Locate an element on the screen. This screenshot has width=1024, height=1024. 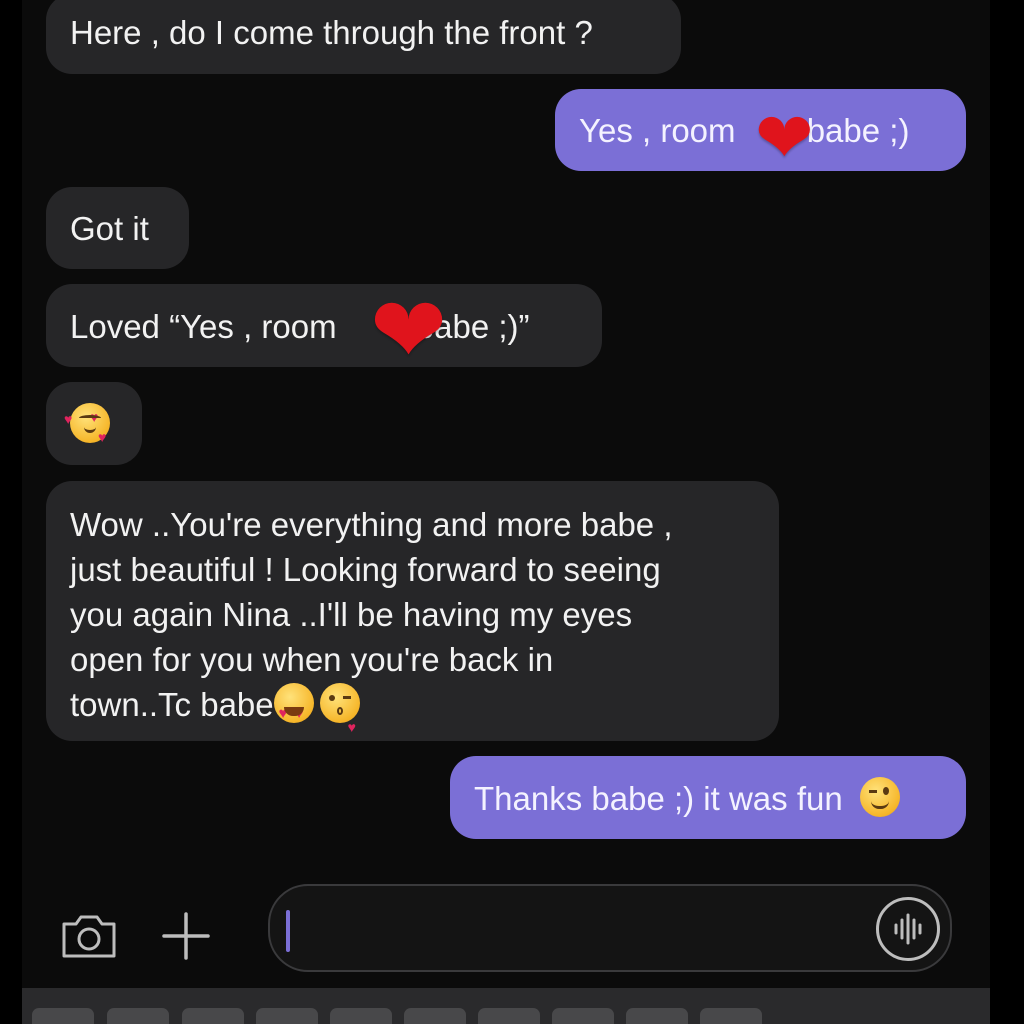
plus-icon is located at coordinates (186, 936).